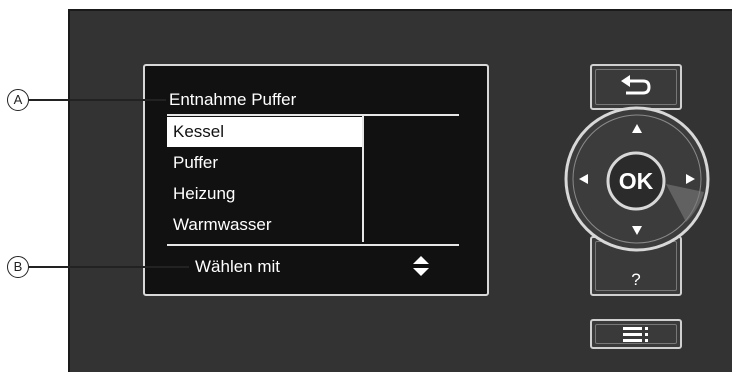  What do you see at coordinates (265, 162) in the screenshot?
I see `menu-item-puffer: Puffer` at bounding box center [265, 162].